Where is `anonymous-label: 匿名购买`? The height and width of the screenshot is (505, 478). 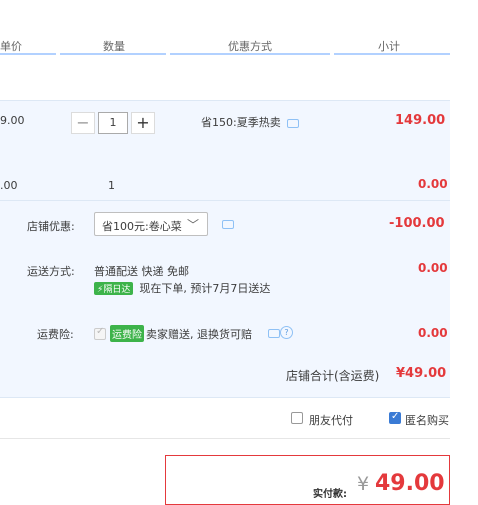 anonymous-label: 匿名购买 is located at coordinates (427, 420).